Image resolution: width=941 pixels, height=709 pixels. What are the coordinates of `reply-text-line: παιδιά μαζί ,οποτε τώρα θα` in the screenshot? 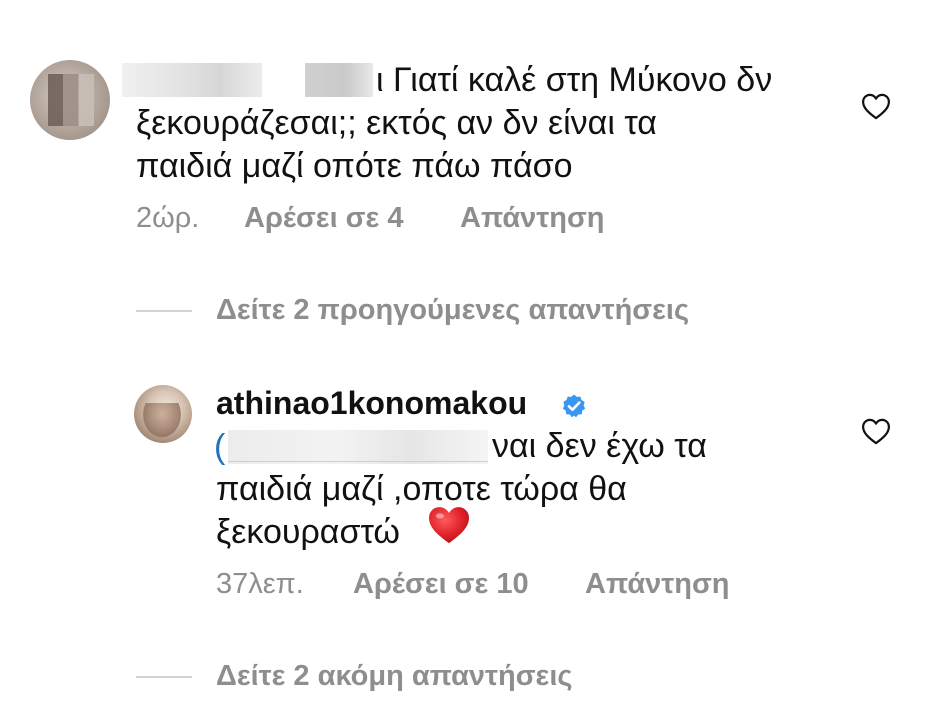 It's located at (421, 489).